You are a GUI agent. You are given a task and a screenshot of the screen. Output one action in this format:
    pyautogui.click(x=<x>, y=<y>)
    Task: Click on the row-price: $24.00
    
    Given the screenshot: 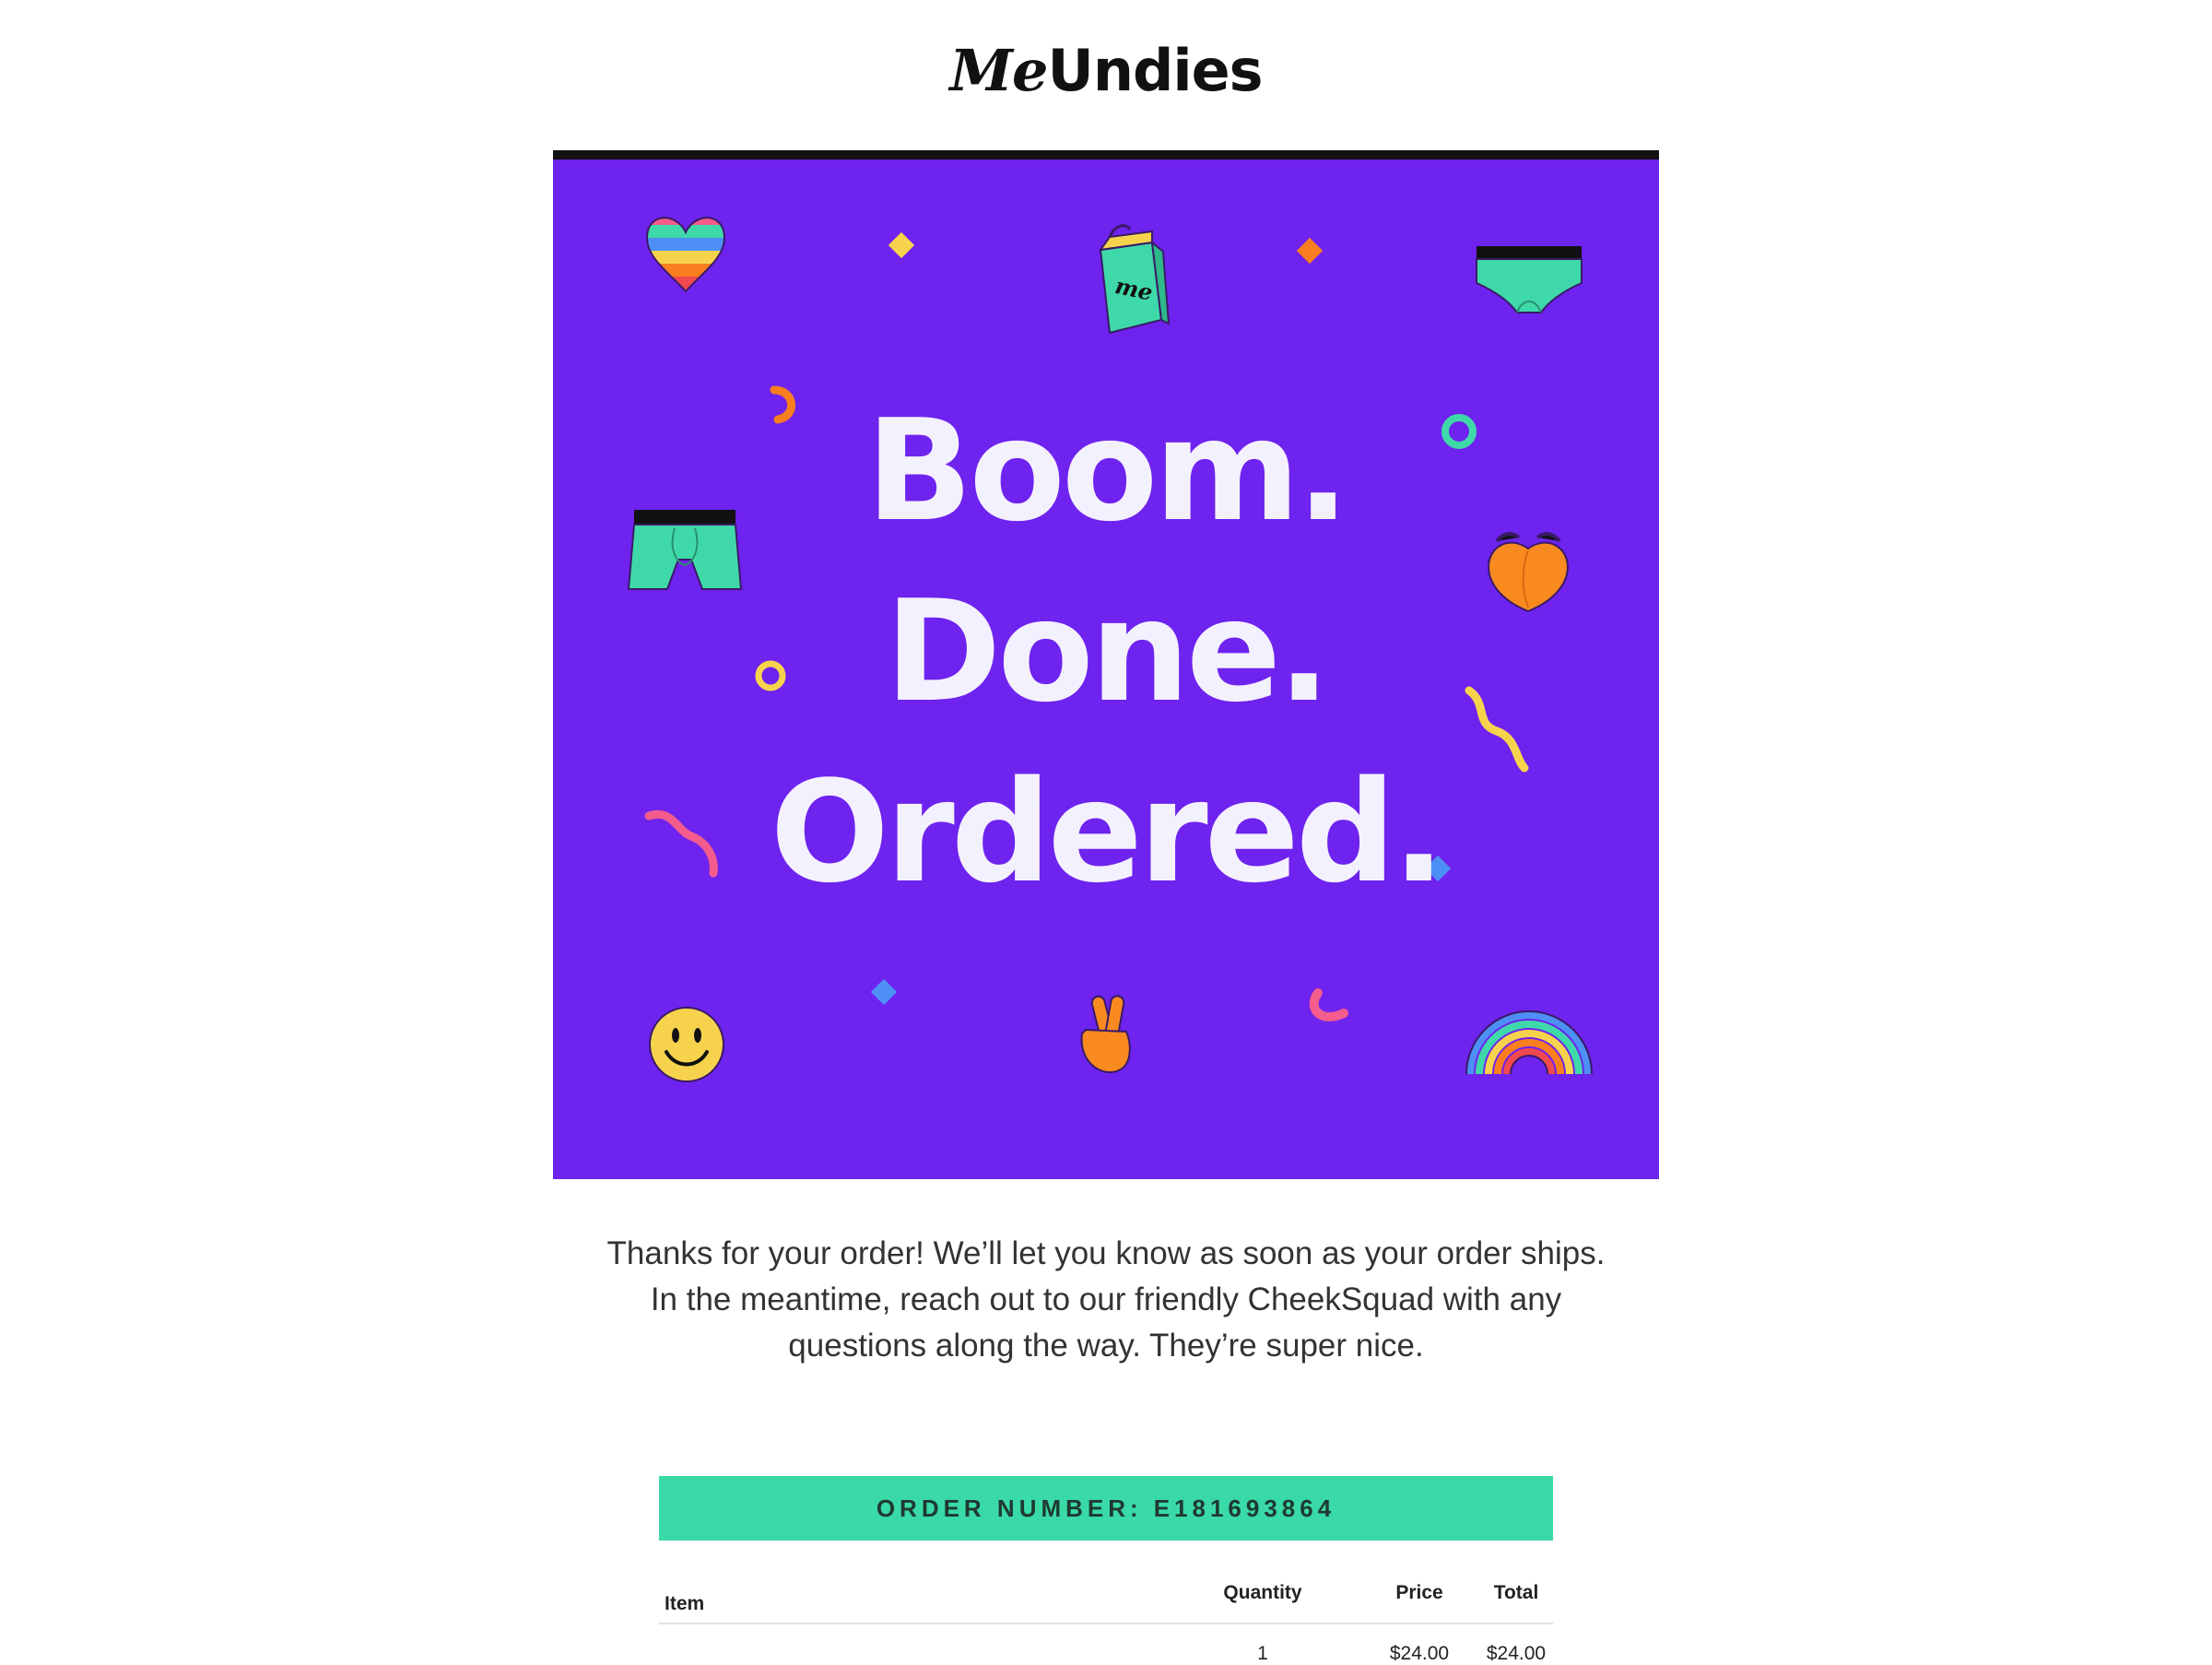 What is the action you would take?
    pyautogui.click(x=1419, y=1653)
    